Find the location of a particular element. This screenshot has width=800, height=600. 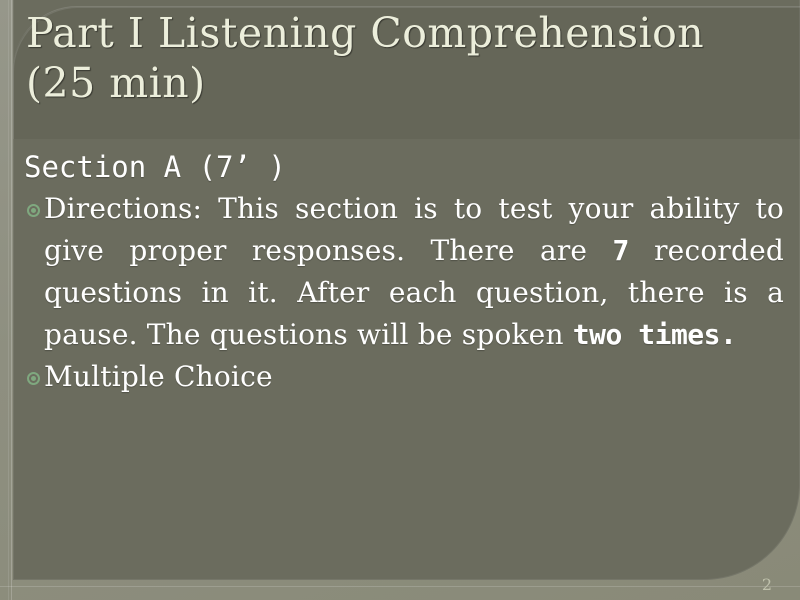

question-count-emphasis: 7 is located at coordinates (620, 250).